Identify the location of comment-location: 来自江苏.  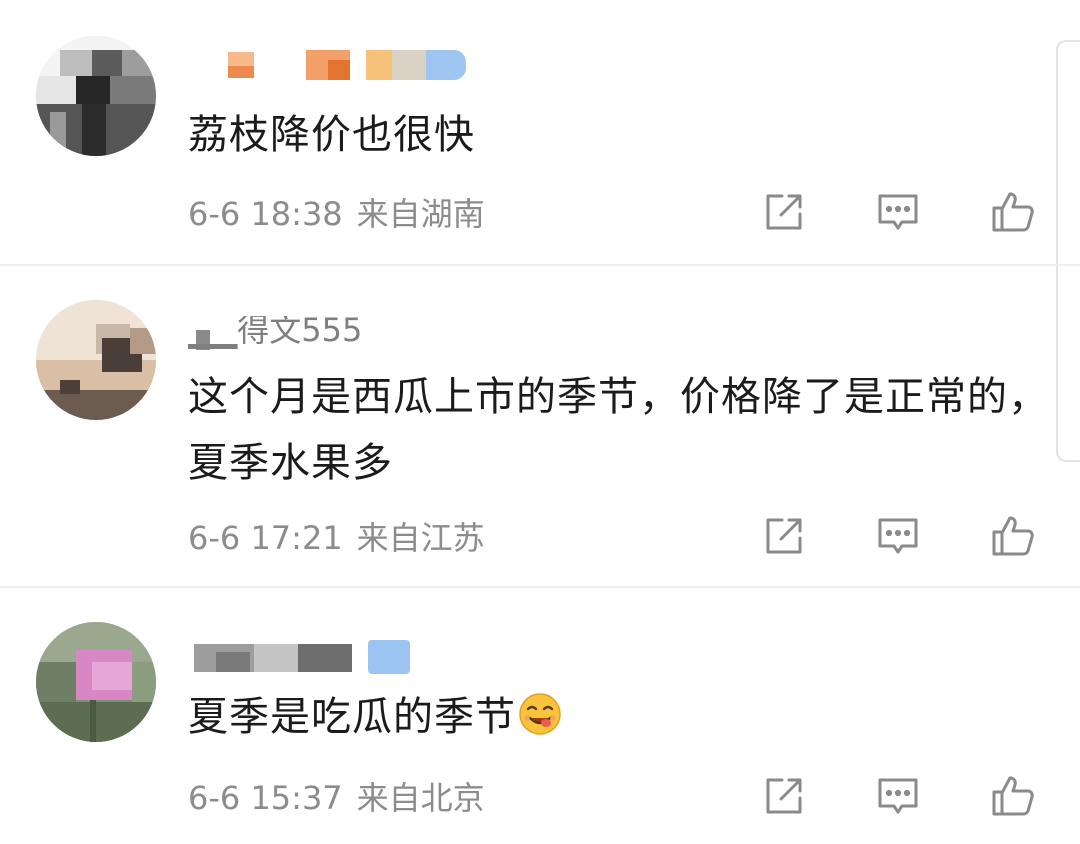
(420, 538).